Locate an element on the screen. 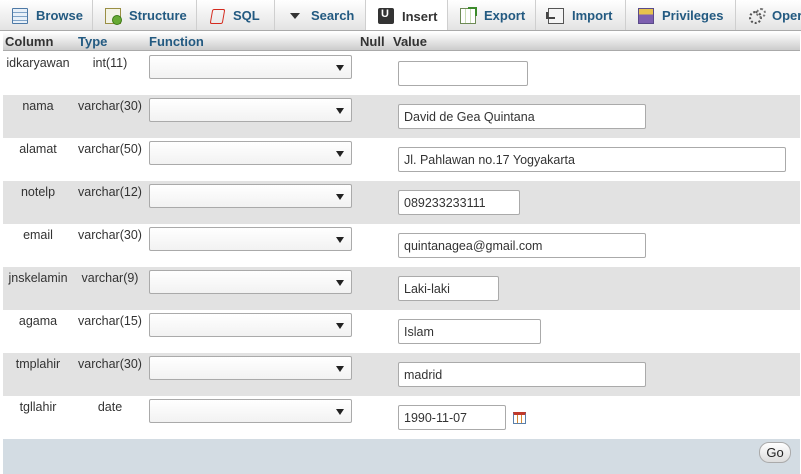  column-name: alamat is located at coordinates (38, 149).